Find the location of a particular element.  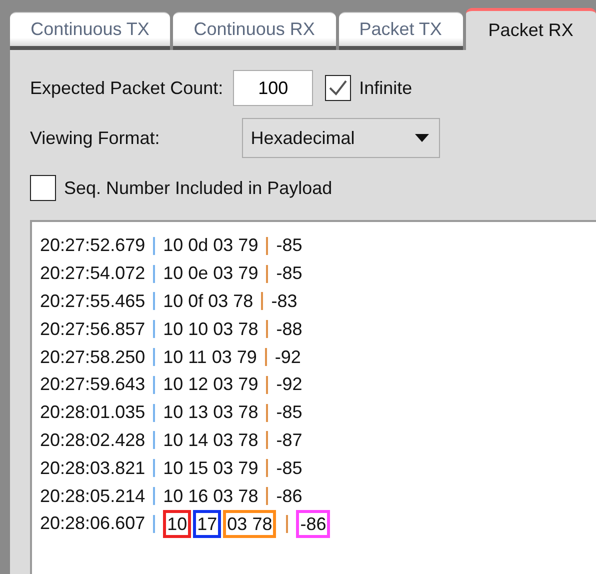

timestamp: 20:28:02.428 is located at coordinates (93, 440).